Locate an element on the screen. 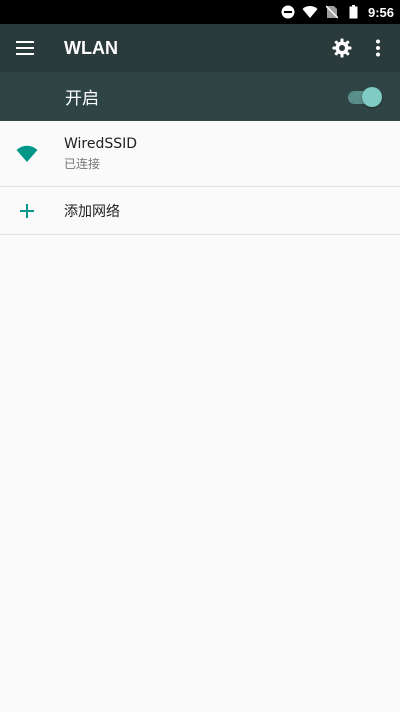 The height and width of the screenshot is (712, 400). app-bar: WLAN is located at coordinates (200, 48).